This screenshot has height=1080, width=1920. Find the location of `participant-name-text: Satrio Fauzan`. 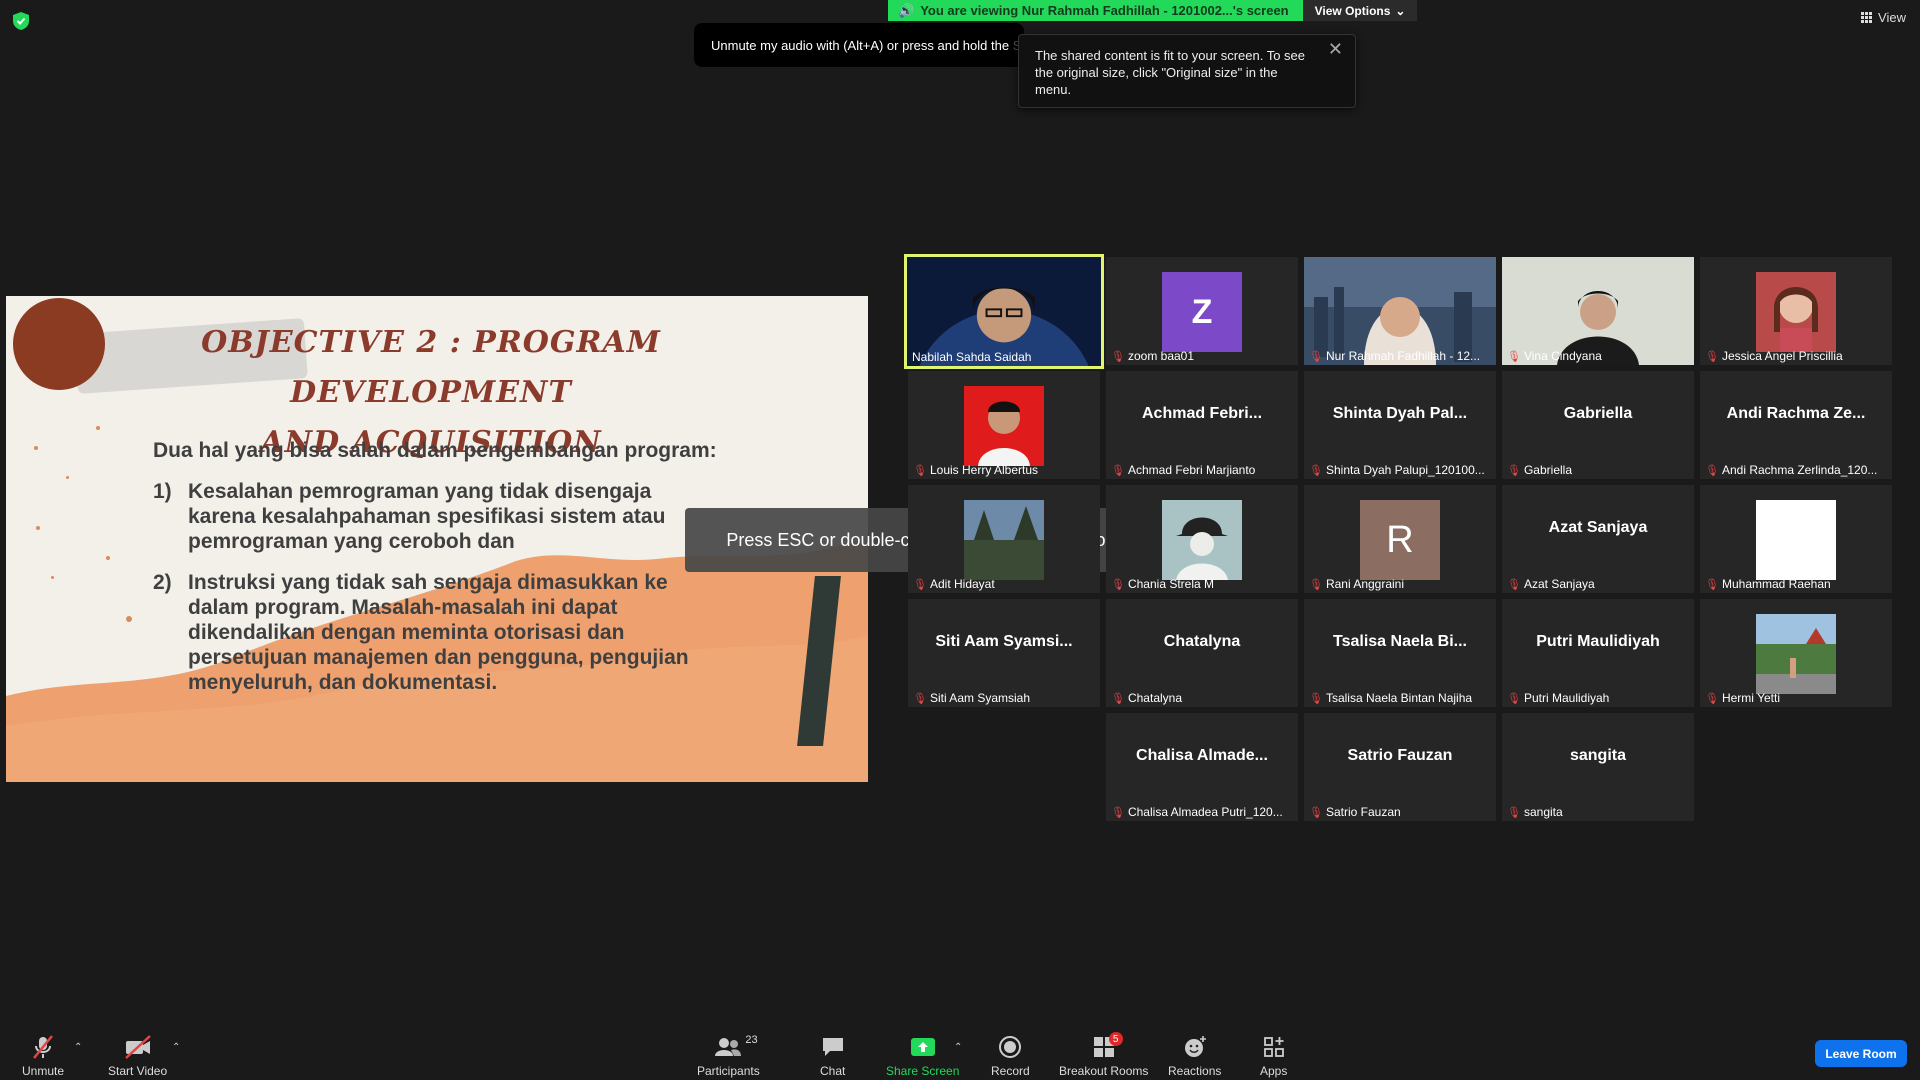

participant-name-text: Satrio Fauzan is located at coordinates (1363, 812).